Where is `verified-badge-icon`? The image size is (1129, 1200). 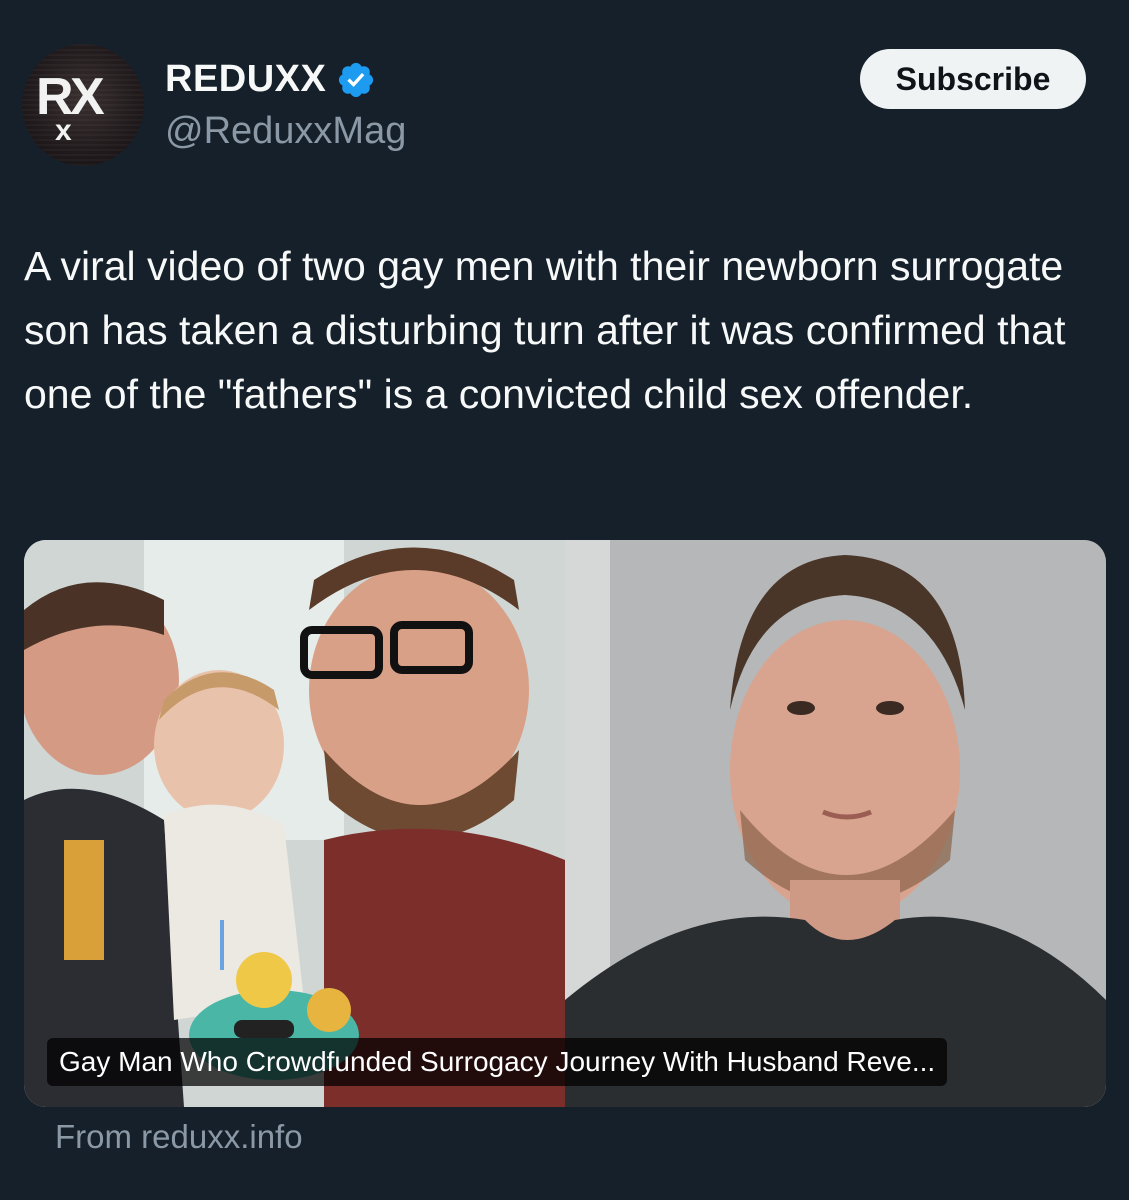 verified-badge-icon is located at coordinates (356, 79).